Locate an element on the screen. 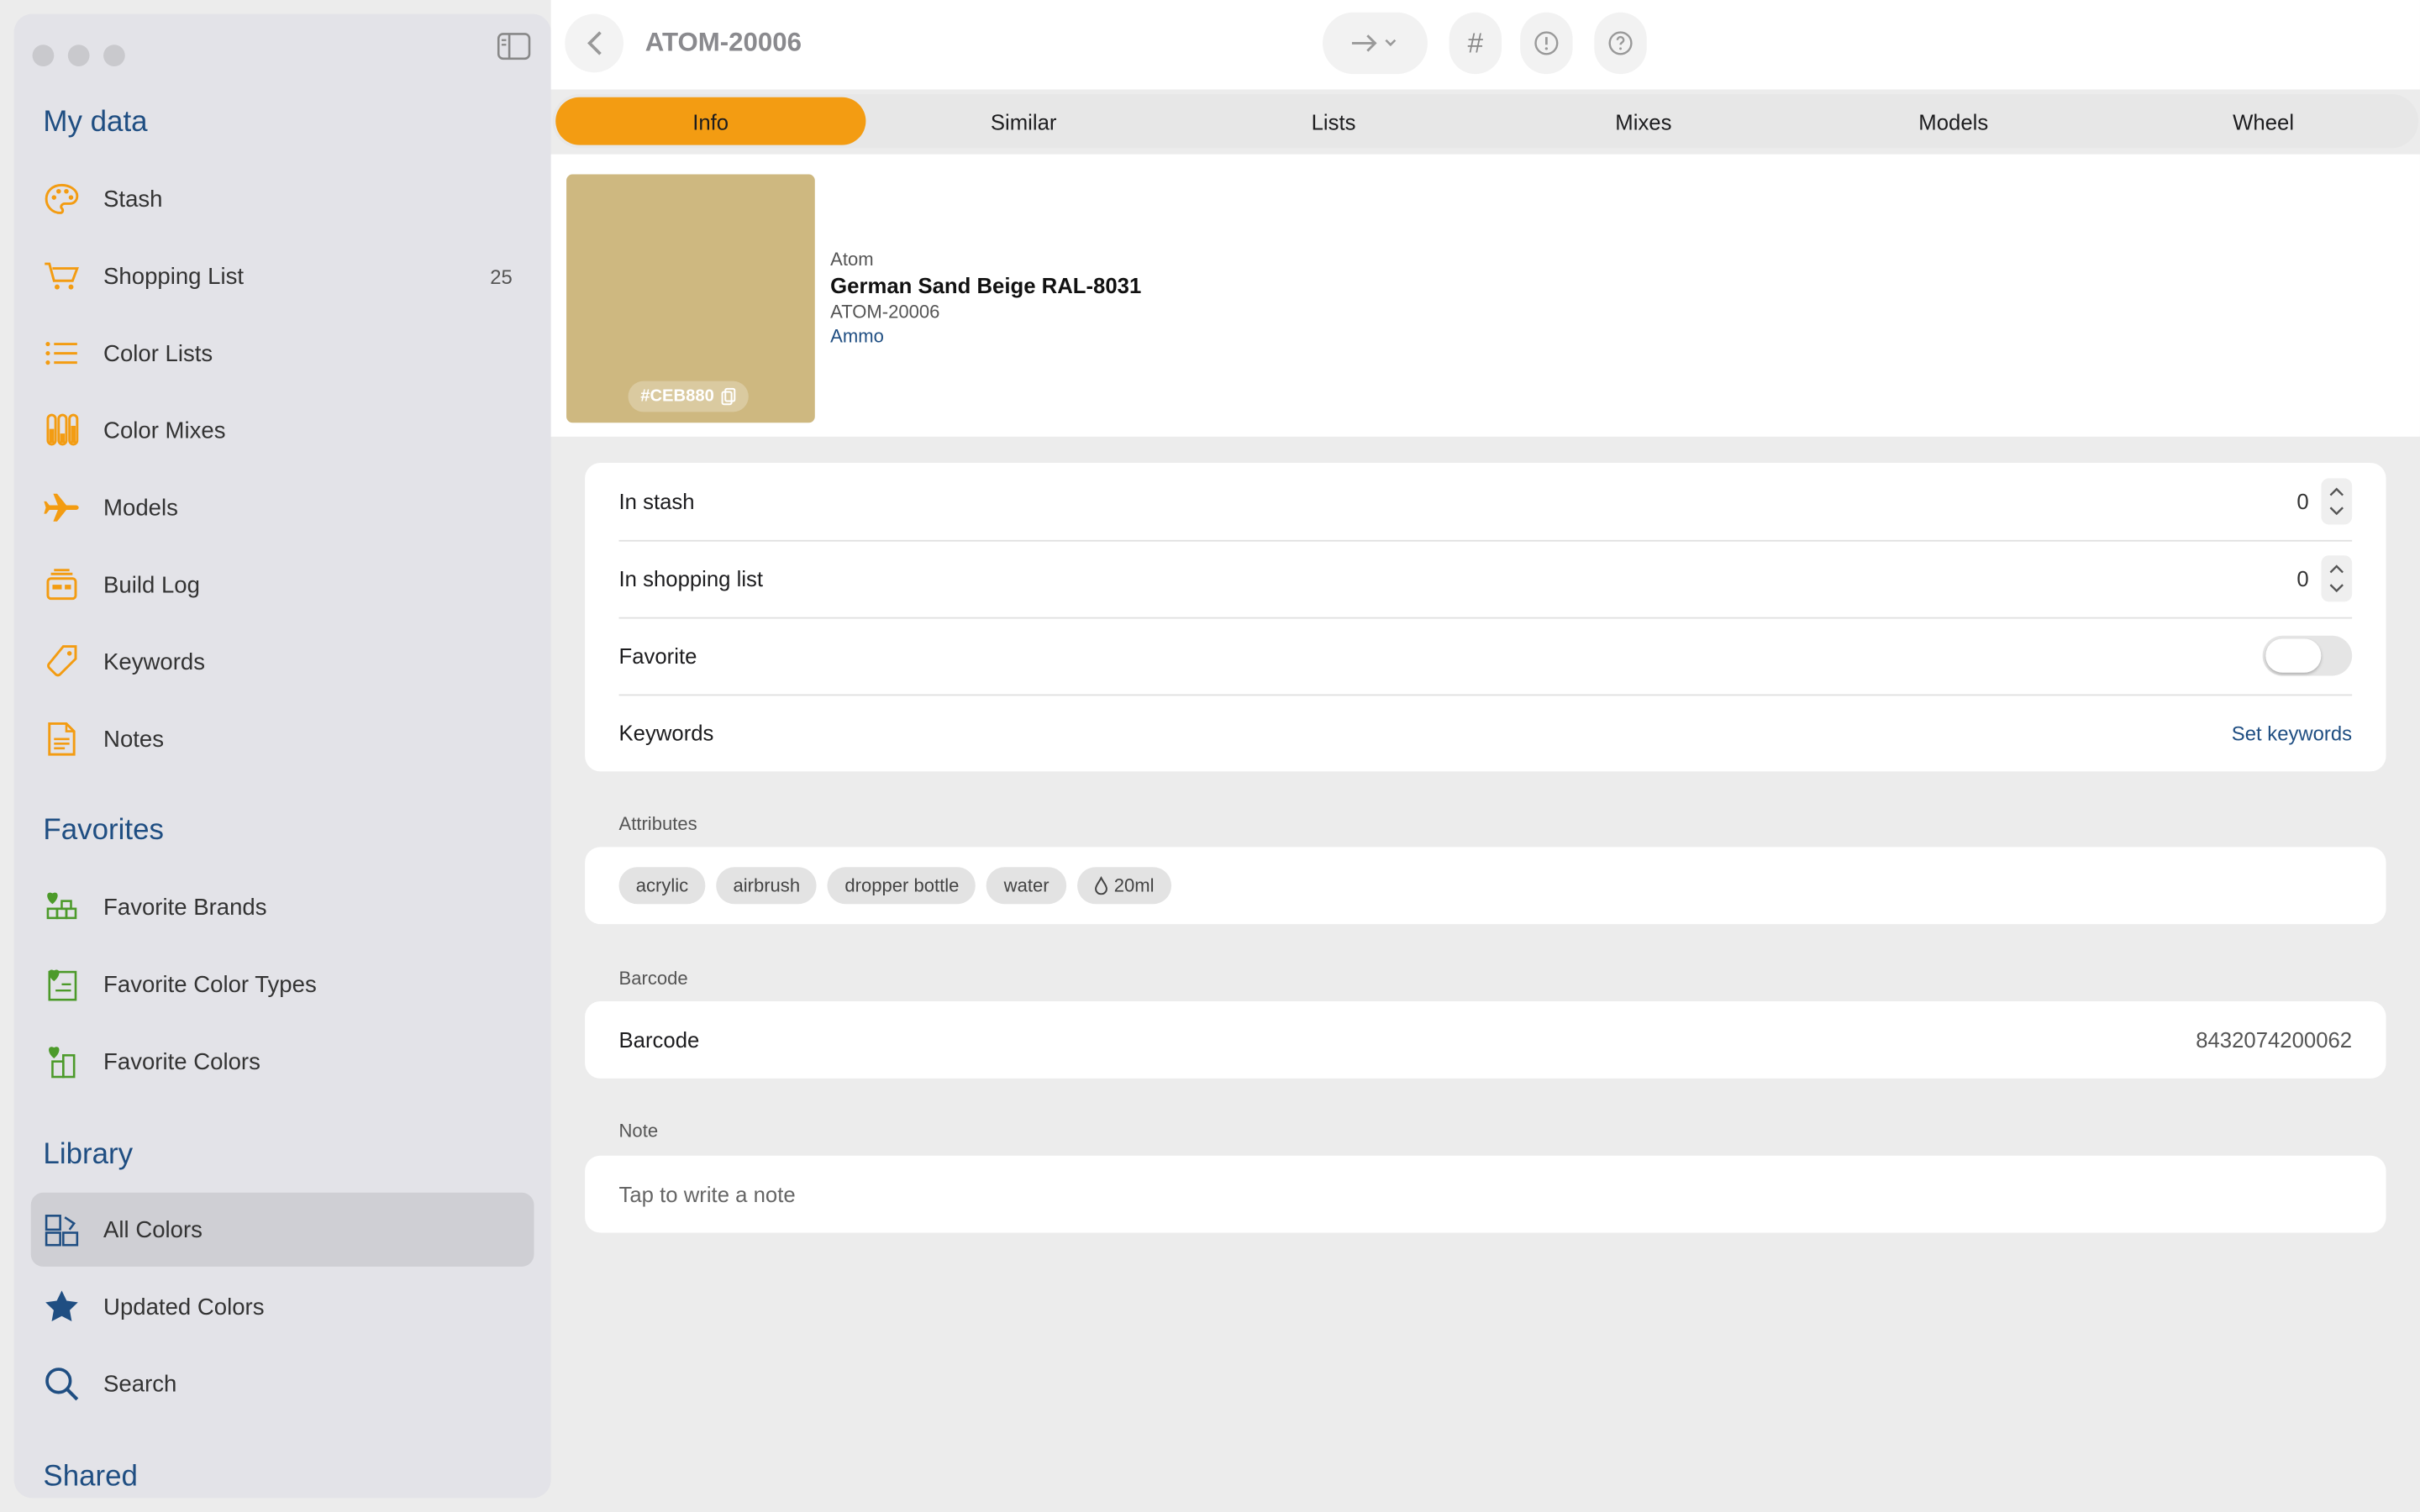  sidebar-item-label: Favorite Brands is located at coordinates (185, 907).